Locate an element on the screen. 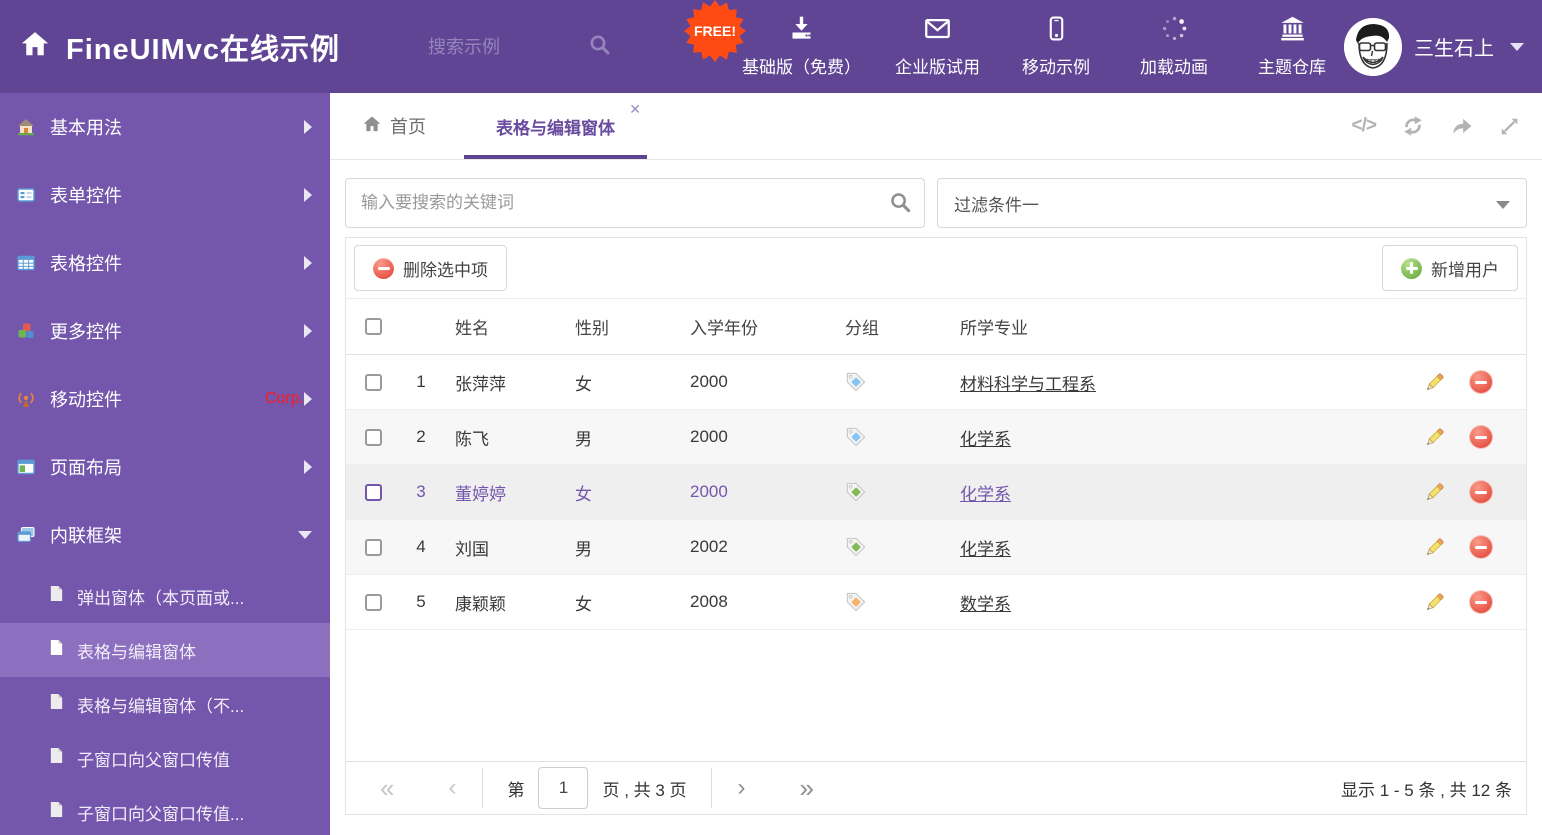 The height and width of the screenshot is (835, 1542). table-row: 1 张萍萍 女 2000 材料科学与工程系 is located at coordinates (936, 382).